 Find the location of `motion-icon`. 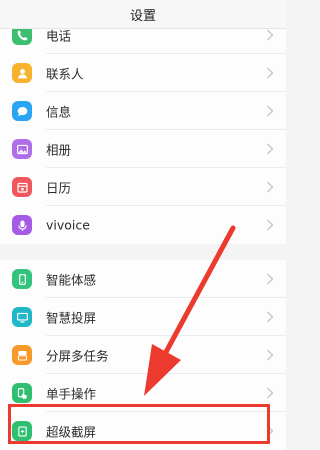

motion-icon is located at coordinates (22, 279).